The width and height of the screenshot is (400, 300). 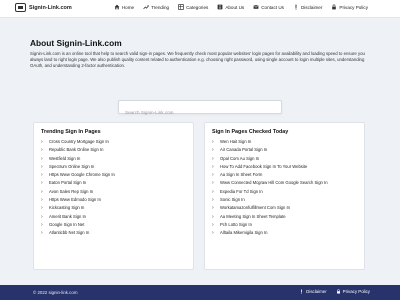 What do you see at coordinates (288, 175) in the screenshot?
I see `list-item: › Aa Sign In Sheet Form` at bounding box center [288, 175].